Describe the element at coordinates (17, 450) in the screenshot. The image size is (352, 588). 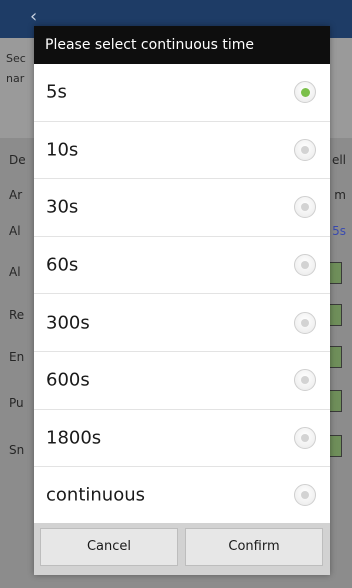
I see `background-row-label: Sn` at that location.